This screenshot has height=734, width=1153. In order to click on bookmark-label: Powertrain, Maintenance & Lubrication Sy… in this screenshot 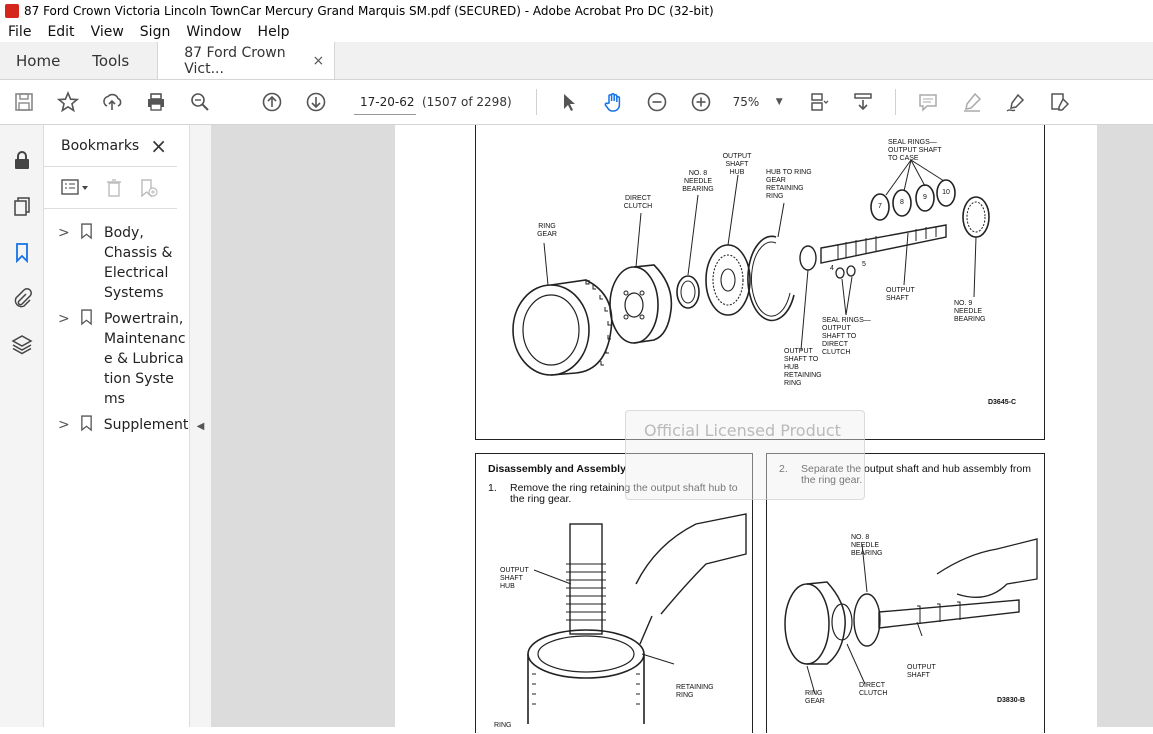, I will do `click(145, 359)`.